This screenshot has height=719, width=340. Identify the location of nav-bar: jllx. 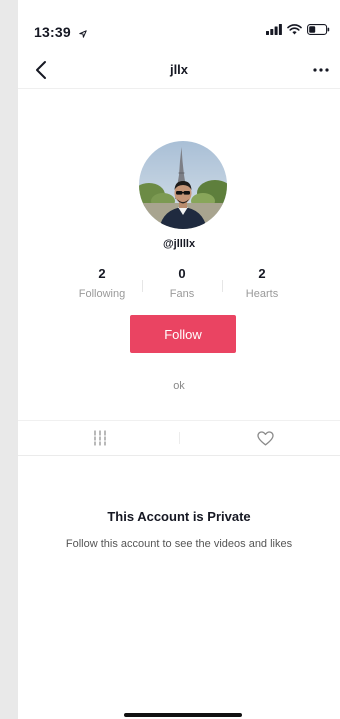
(179, 70).